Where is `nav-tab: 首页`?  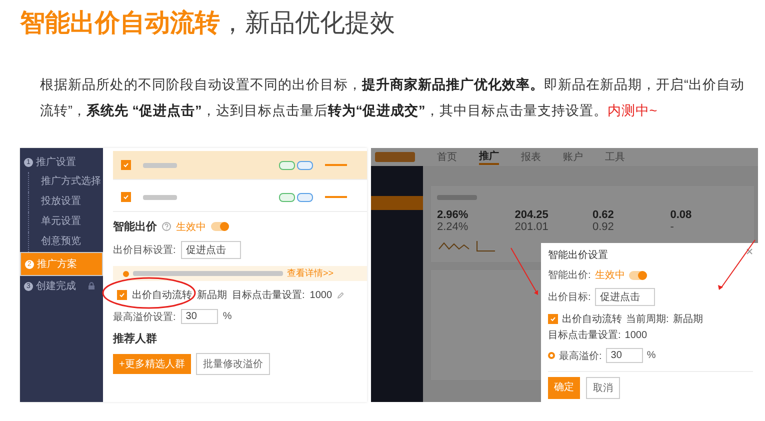
nav-tab: 首页 is located at coordinates (447, 157).